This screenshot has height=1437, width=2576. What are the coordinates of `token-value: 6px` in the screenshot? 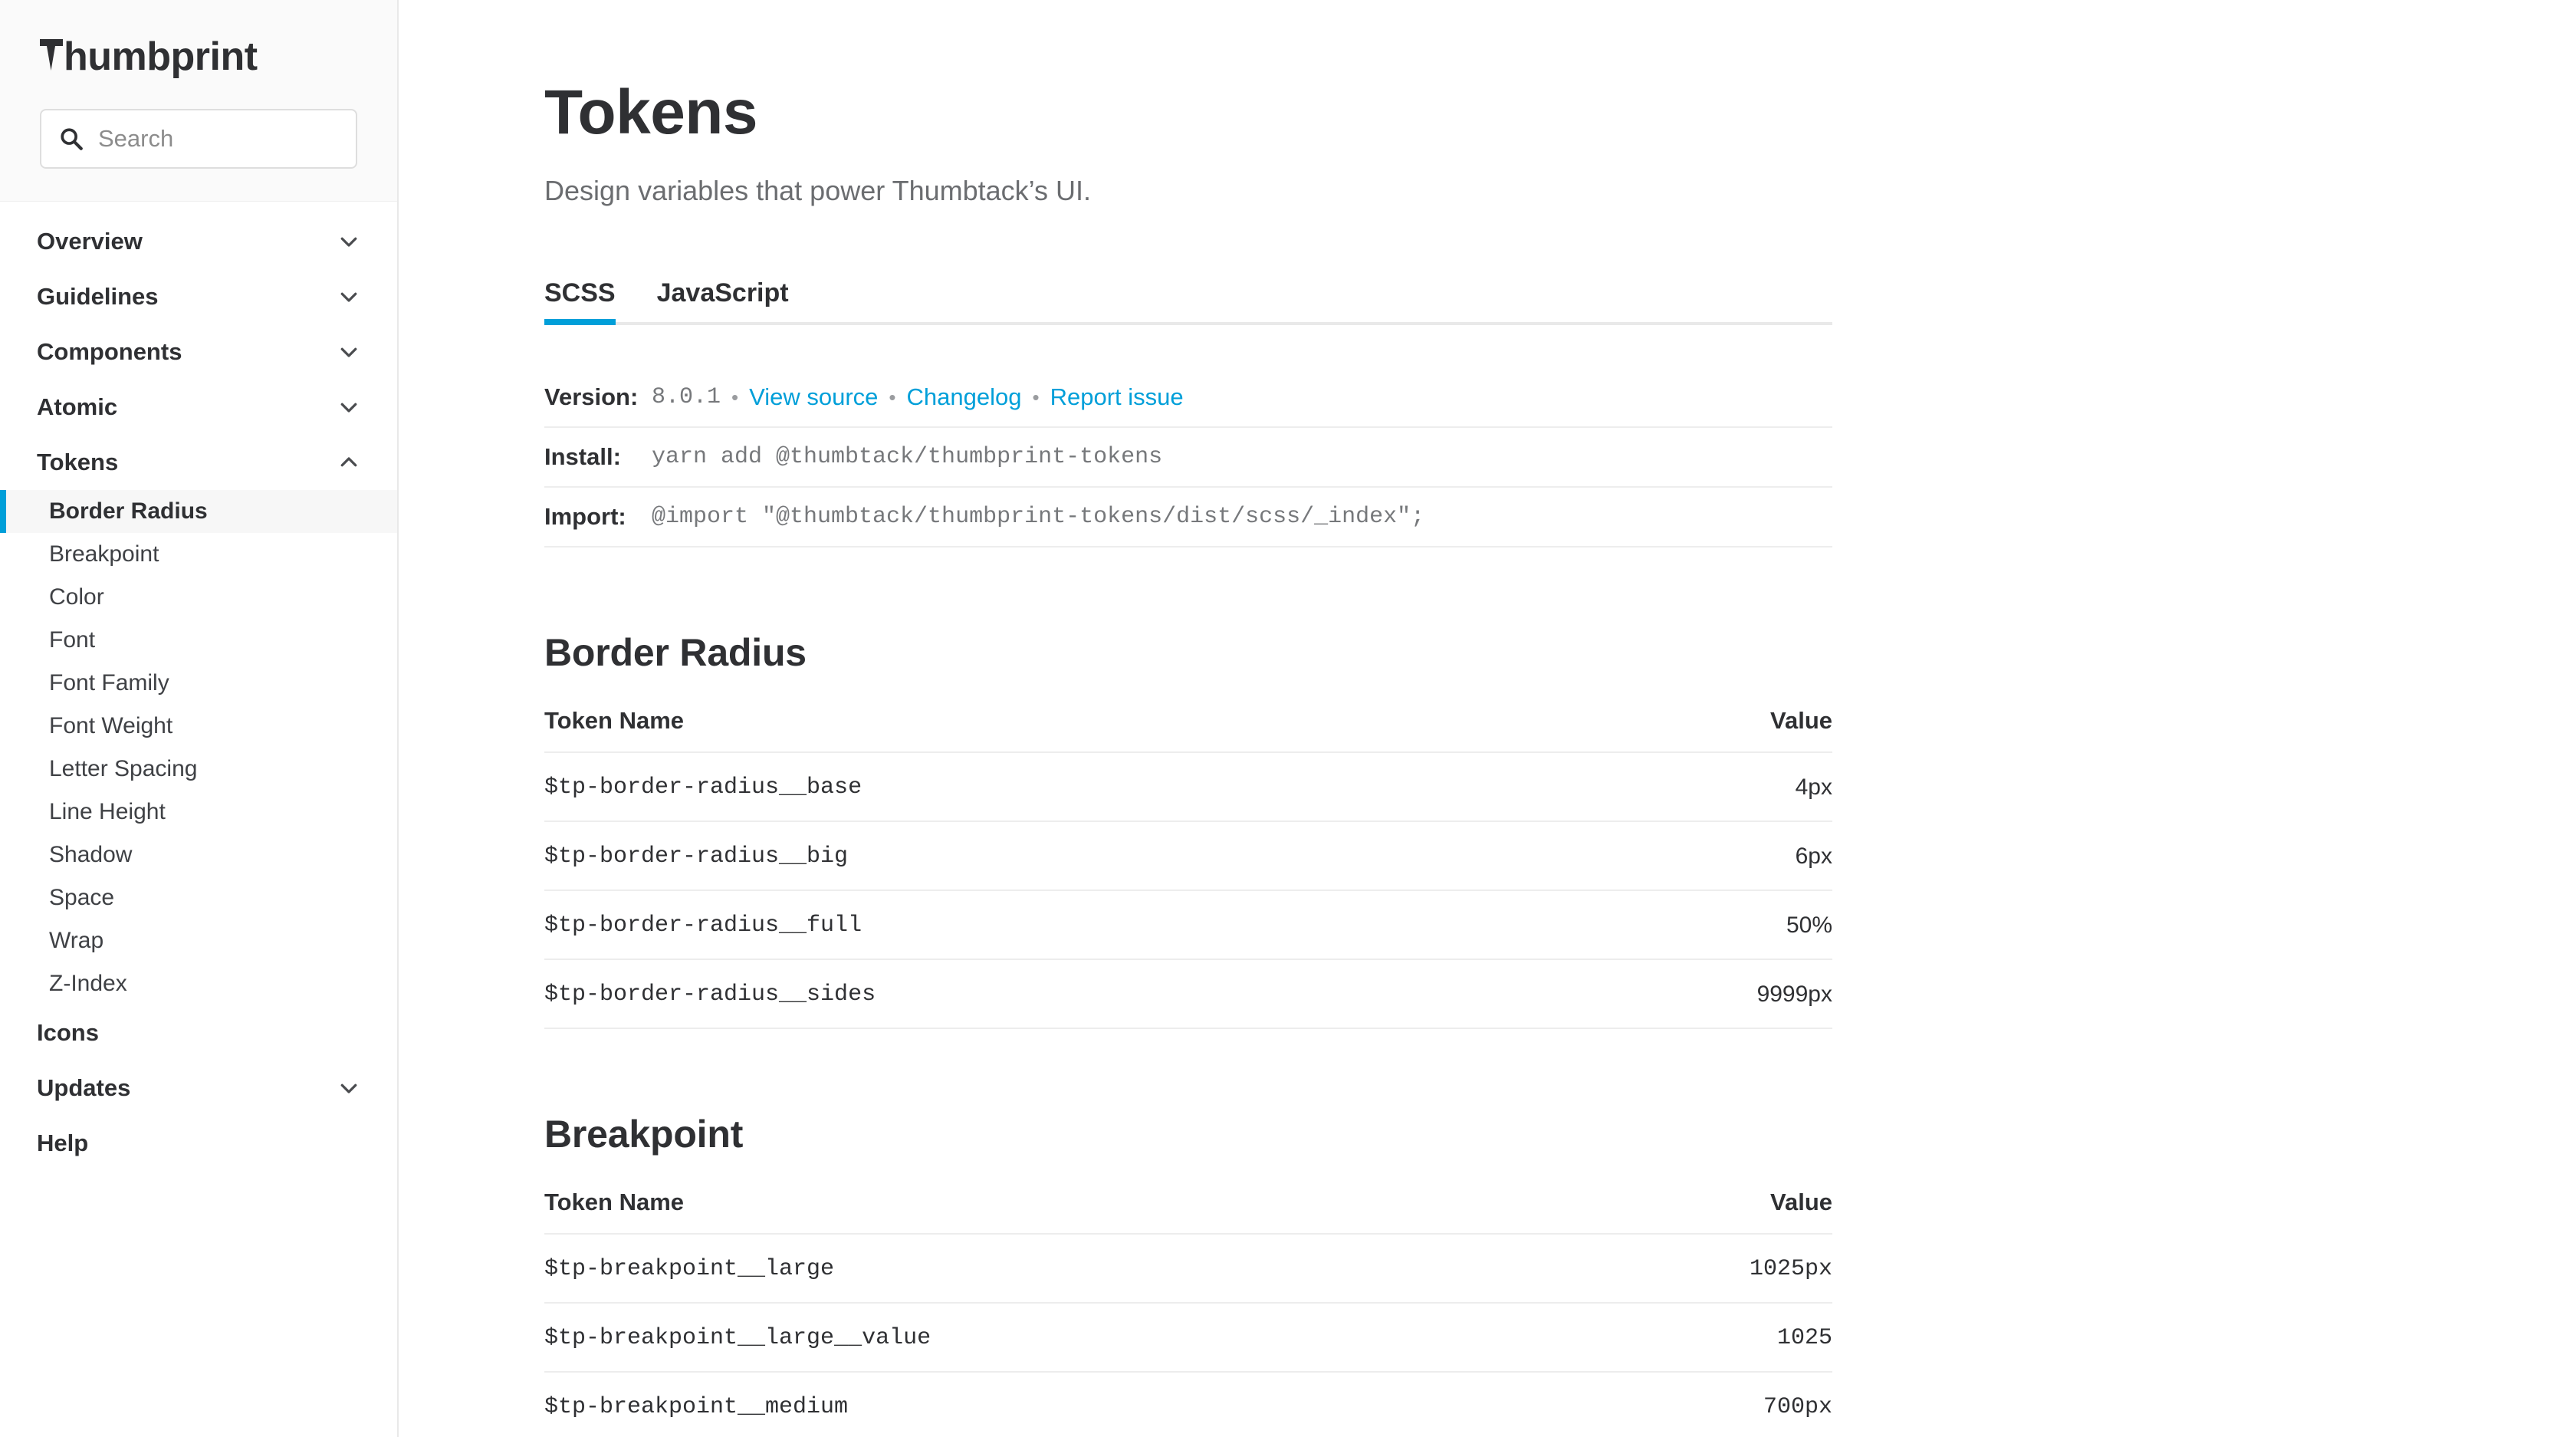 It's located at (1712, 856).